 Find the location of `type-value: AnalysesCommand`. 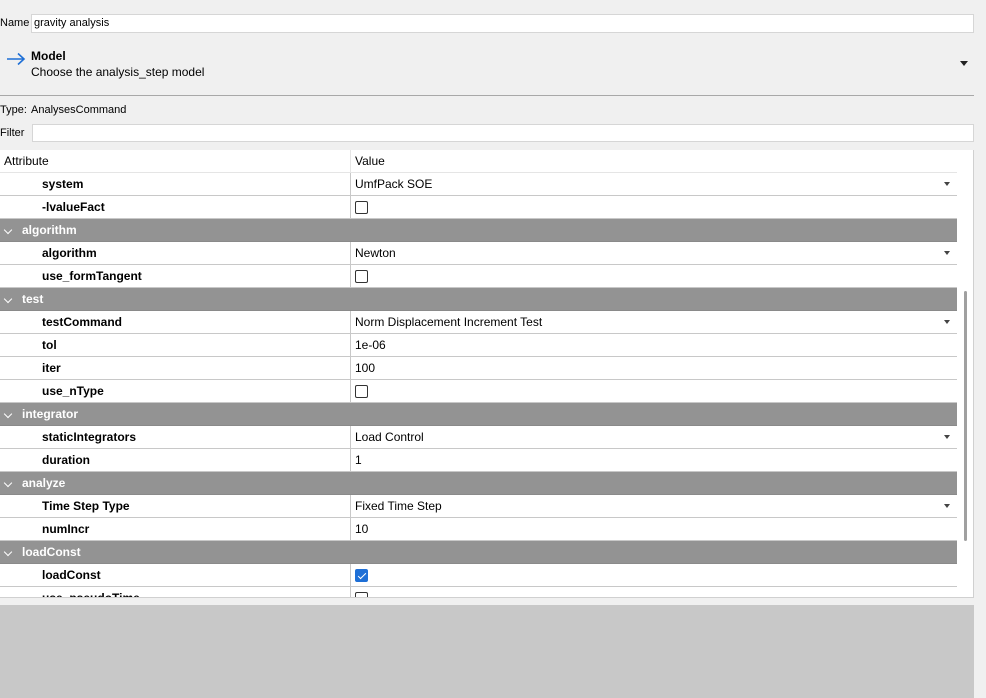

type-value: AnalysesCommand is located at coordinates (79, 110).